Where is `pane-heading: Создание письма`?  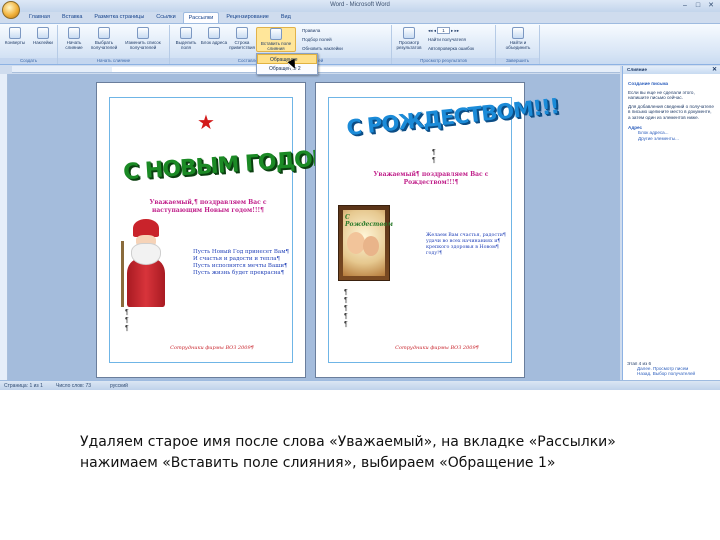
pane-heading: Создание письма is located at coordinates (648, 83).